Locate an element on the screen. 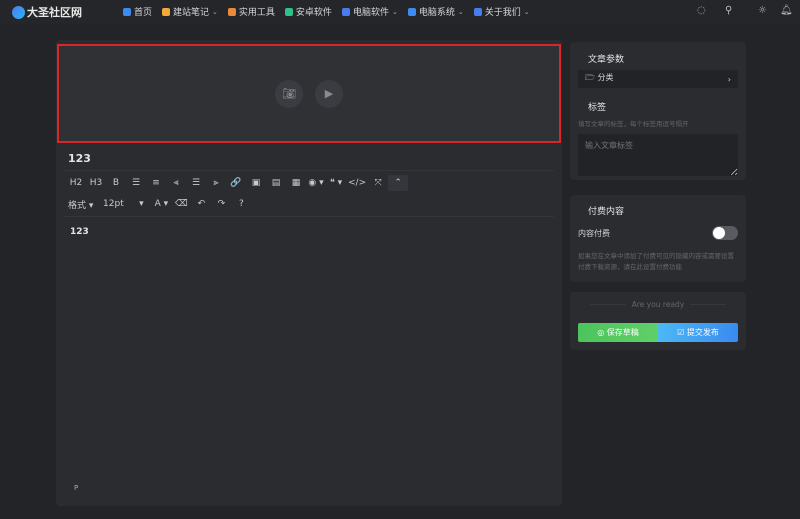 The width and height of the screenshot is (800, 519). ready-wrap: Are you ready is located at coordinates (658, 305).